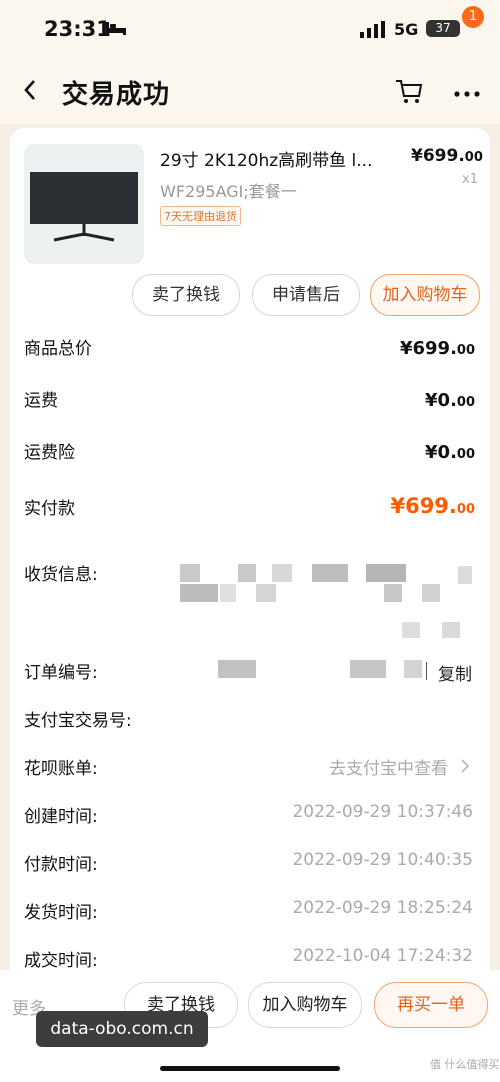 The image size is (500, 1082). Describe the element at coordinates (431, 1005) in the screenshot. I see `rebuy-button: 再买一单` at that location.